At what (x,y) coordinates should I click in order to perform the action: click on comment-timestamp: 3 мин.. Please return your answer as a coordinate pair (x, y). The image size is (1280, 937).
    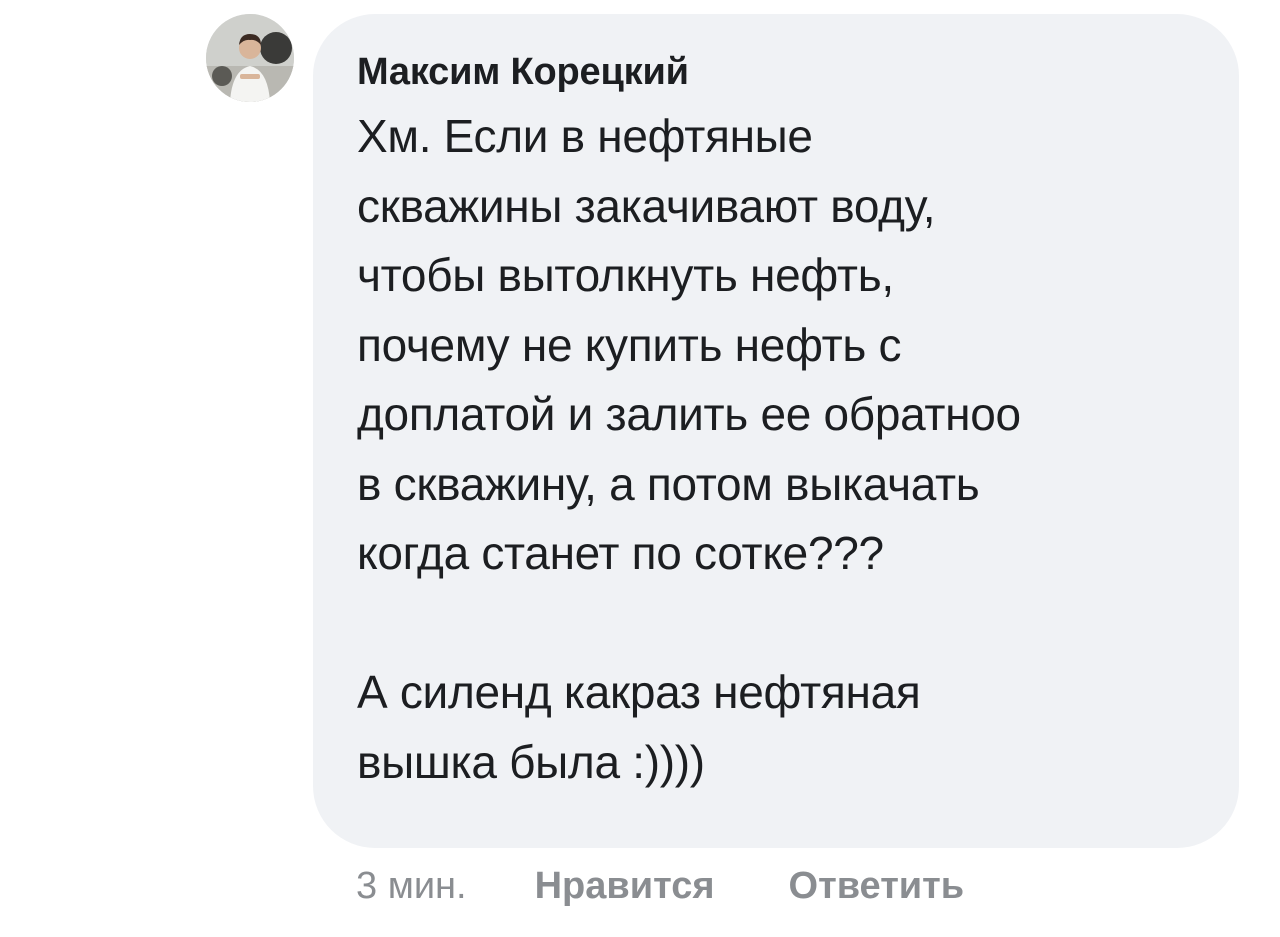
    Looking at the image, I should click on (411, 886).